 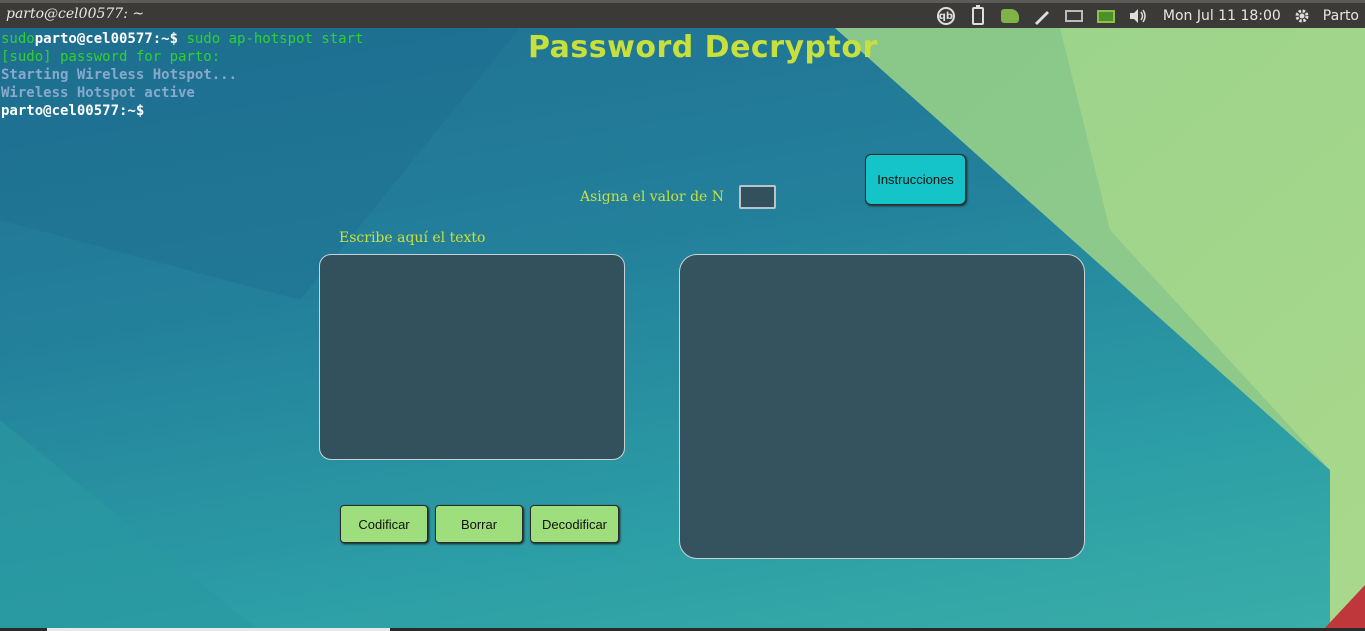 What do you see at coordinates (703, 47) in the screenshot?
I see `app-title: Password Decryptor` at bounding box center [703, 47].